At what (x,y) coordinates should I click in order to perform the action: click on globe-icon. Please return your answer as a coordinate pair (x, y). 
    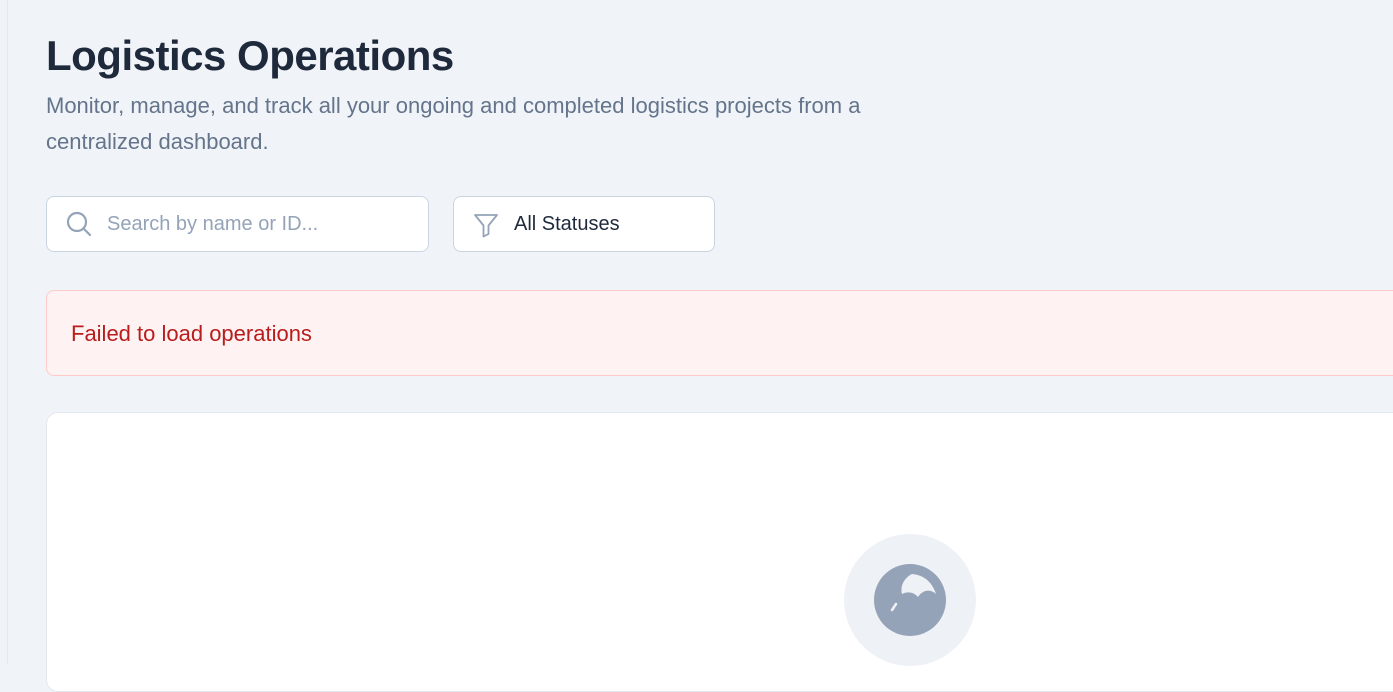
    Looking at the image, I should click on (910, 600).